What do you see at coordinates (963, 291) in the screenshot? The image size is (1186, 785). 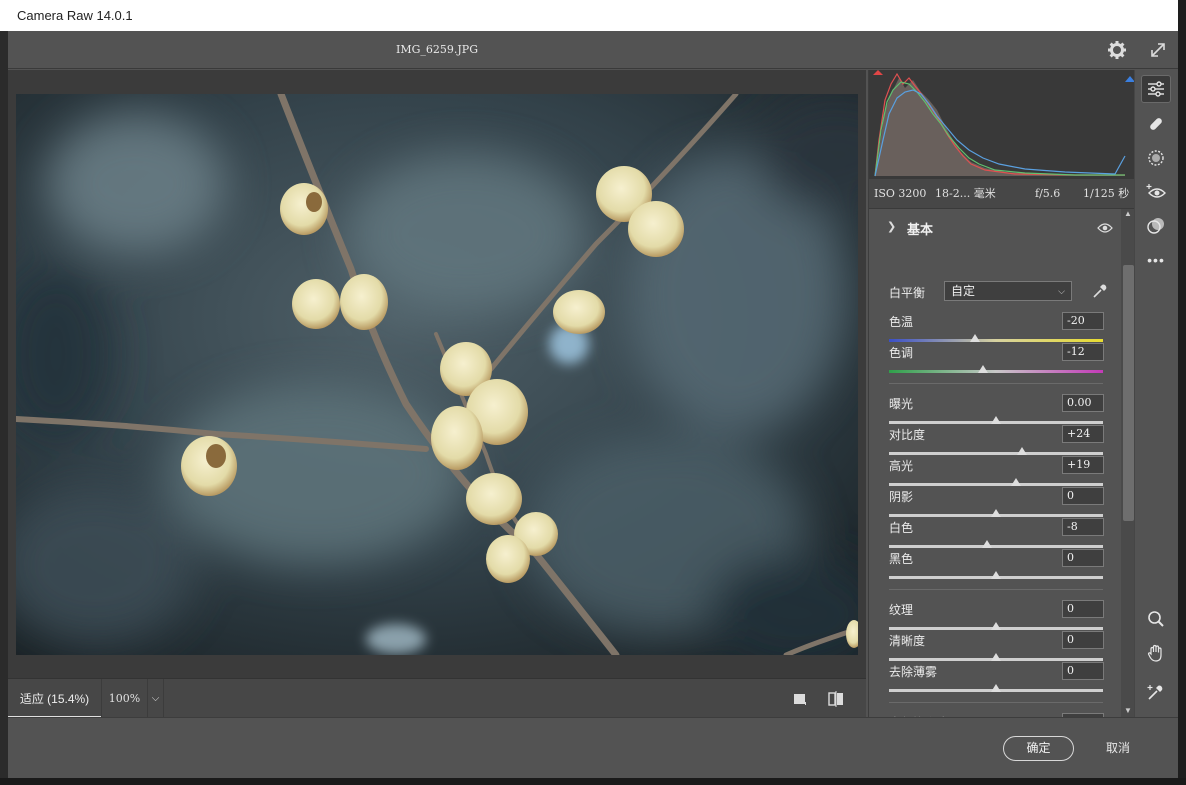 I see `white-balance-value: 自定` at bounding box center [963, 291].